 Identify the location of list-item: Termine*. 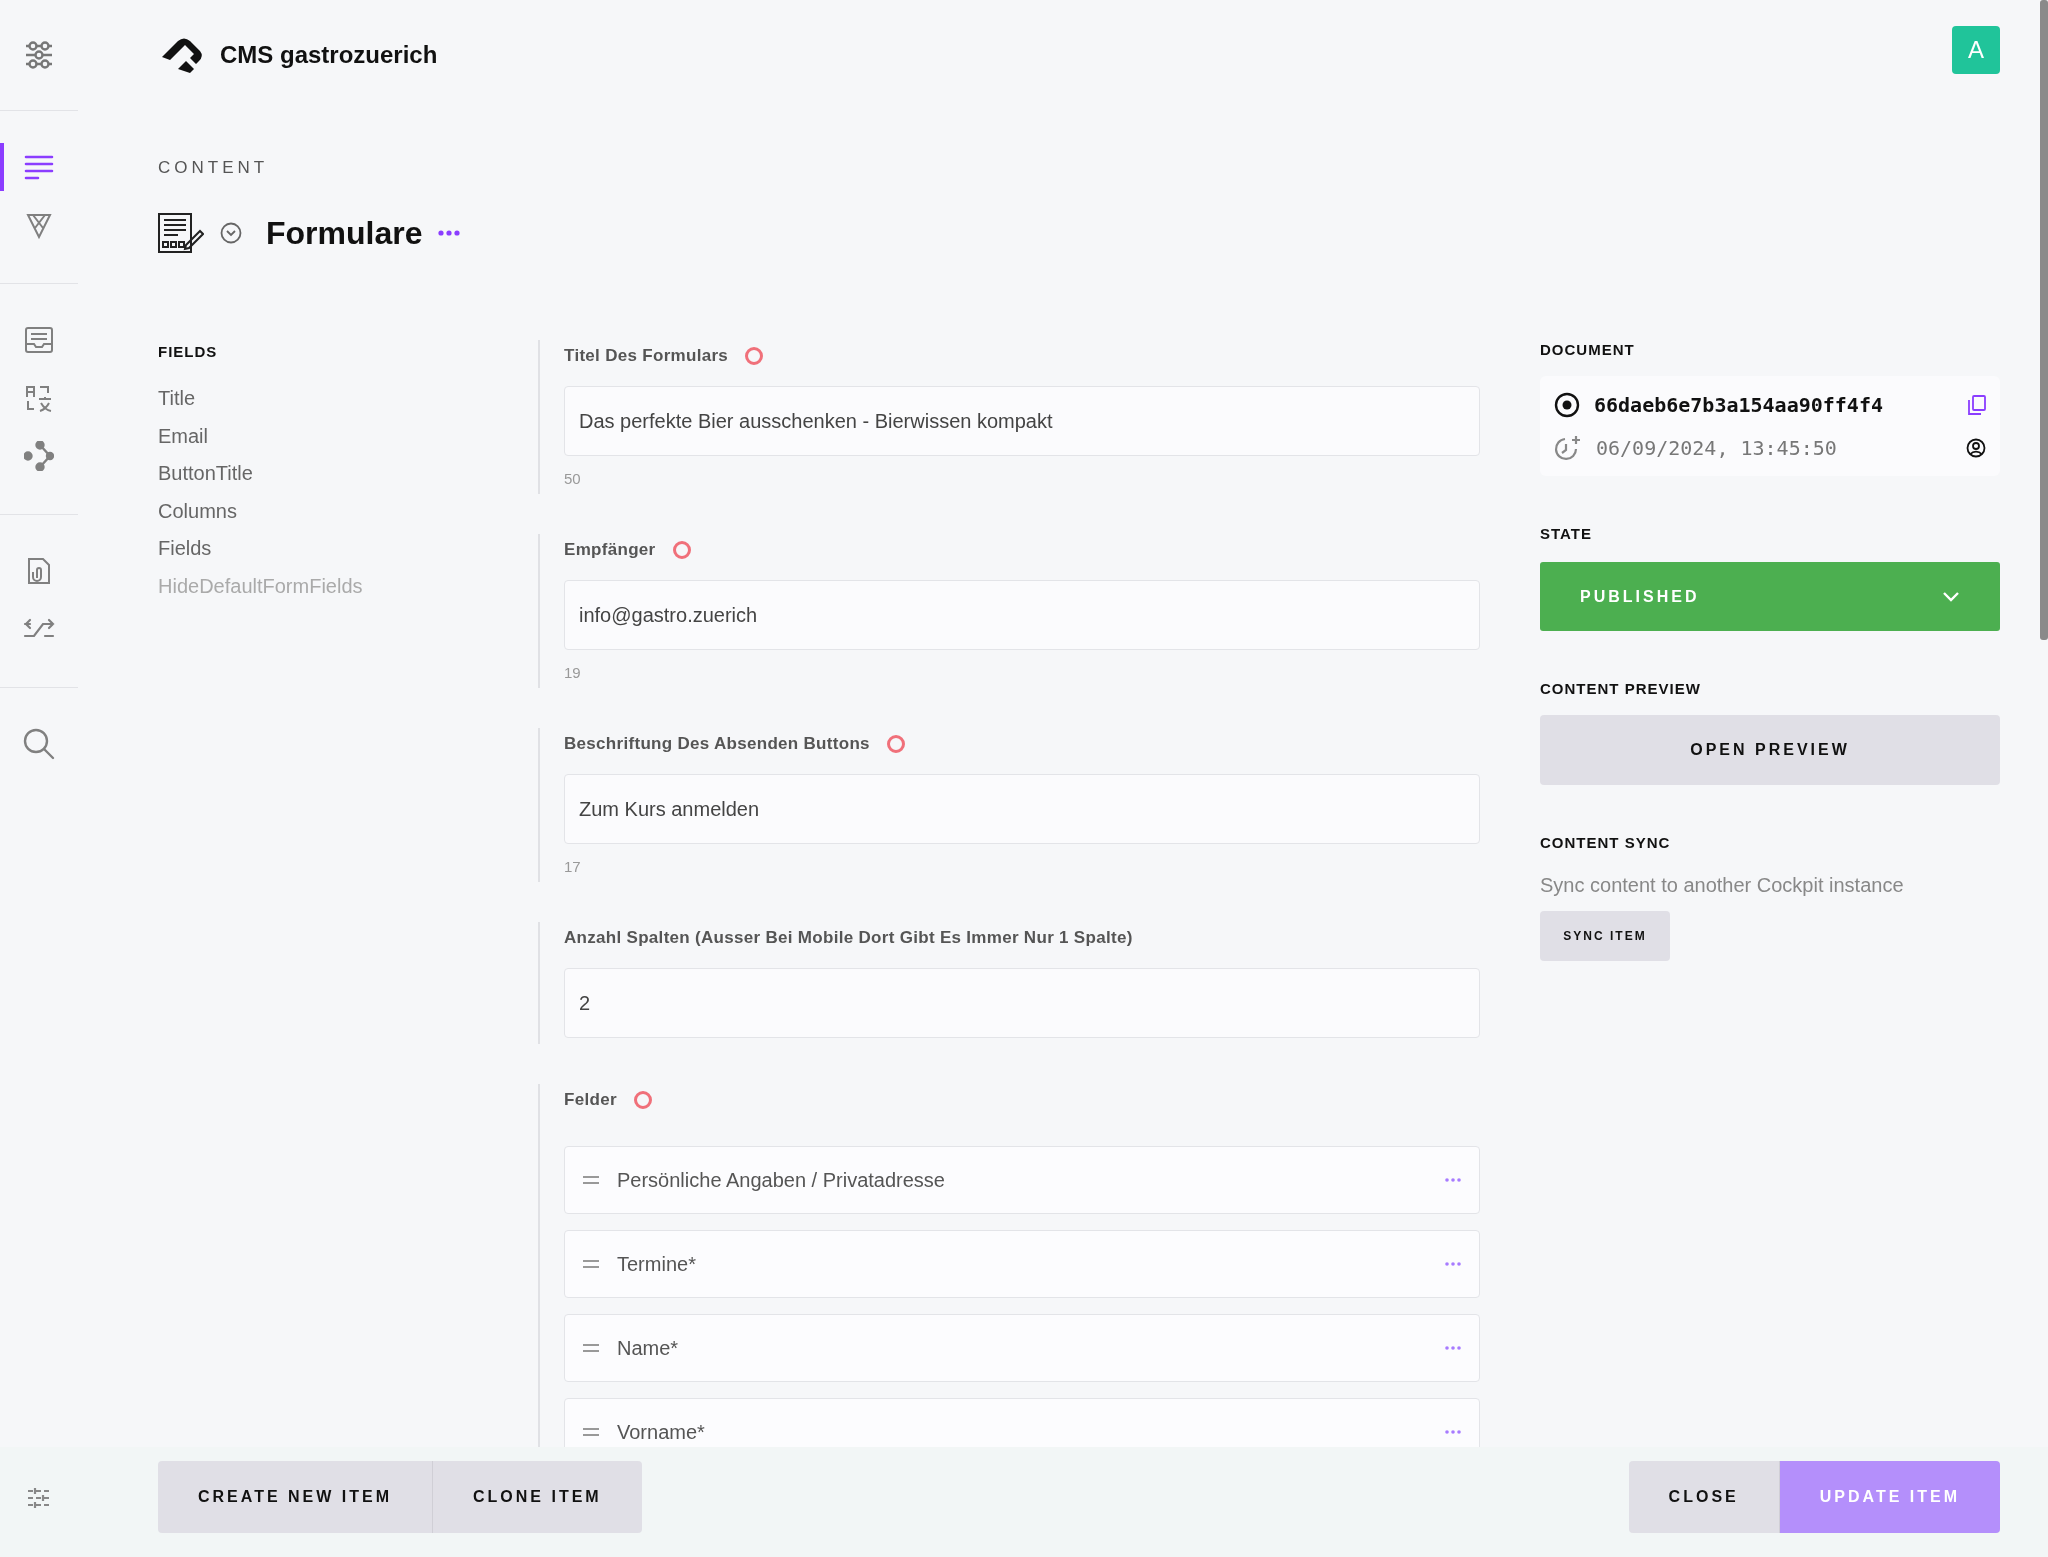
(1022, 1264).